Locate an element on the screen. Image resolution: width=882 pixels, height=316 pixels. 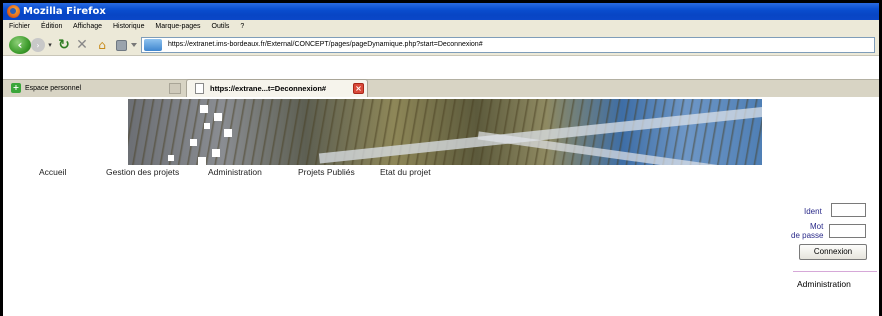
tab-close-icon: × is located at coordinates (358, 88).